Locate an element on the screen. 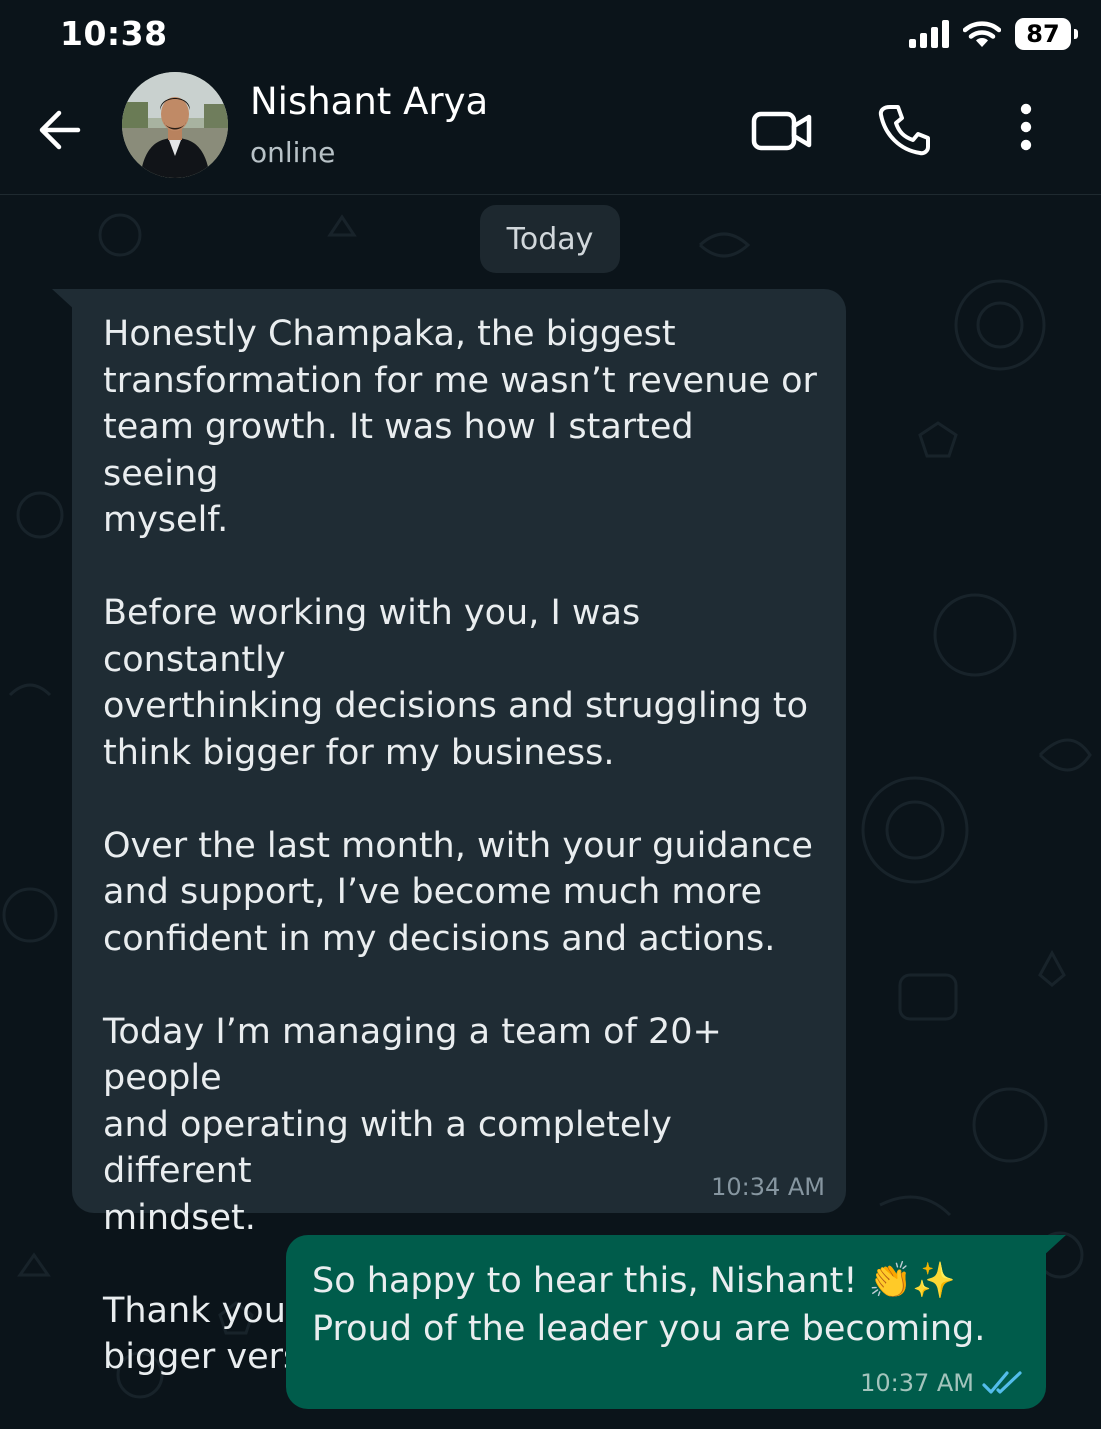  outgoing-message-meta: 10:37 AM is located at coordinates (942, 1383).